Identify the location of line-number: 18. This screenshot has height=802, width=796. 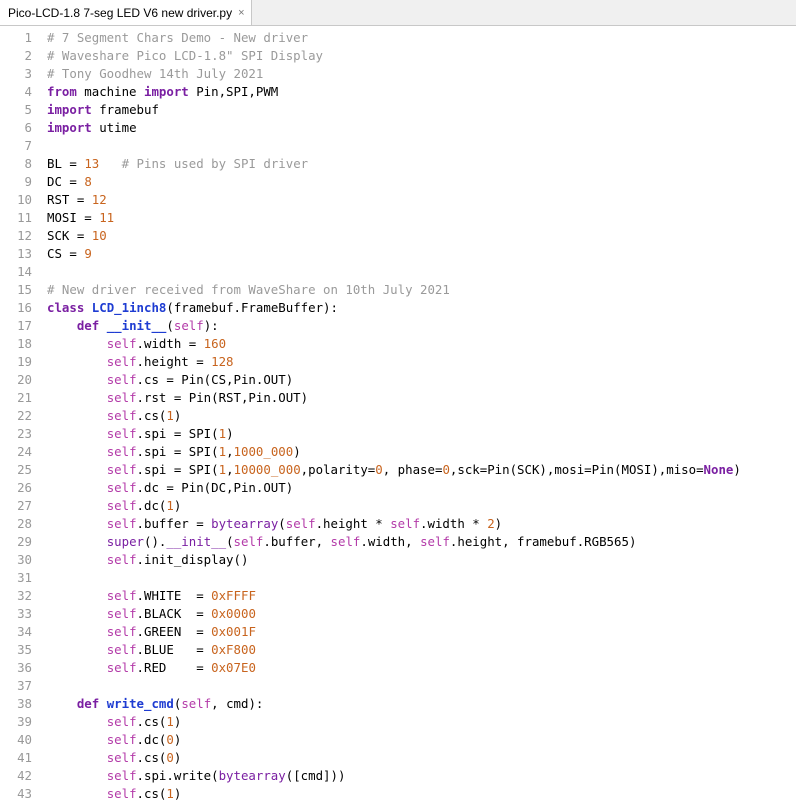
(24, 343).